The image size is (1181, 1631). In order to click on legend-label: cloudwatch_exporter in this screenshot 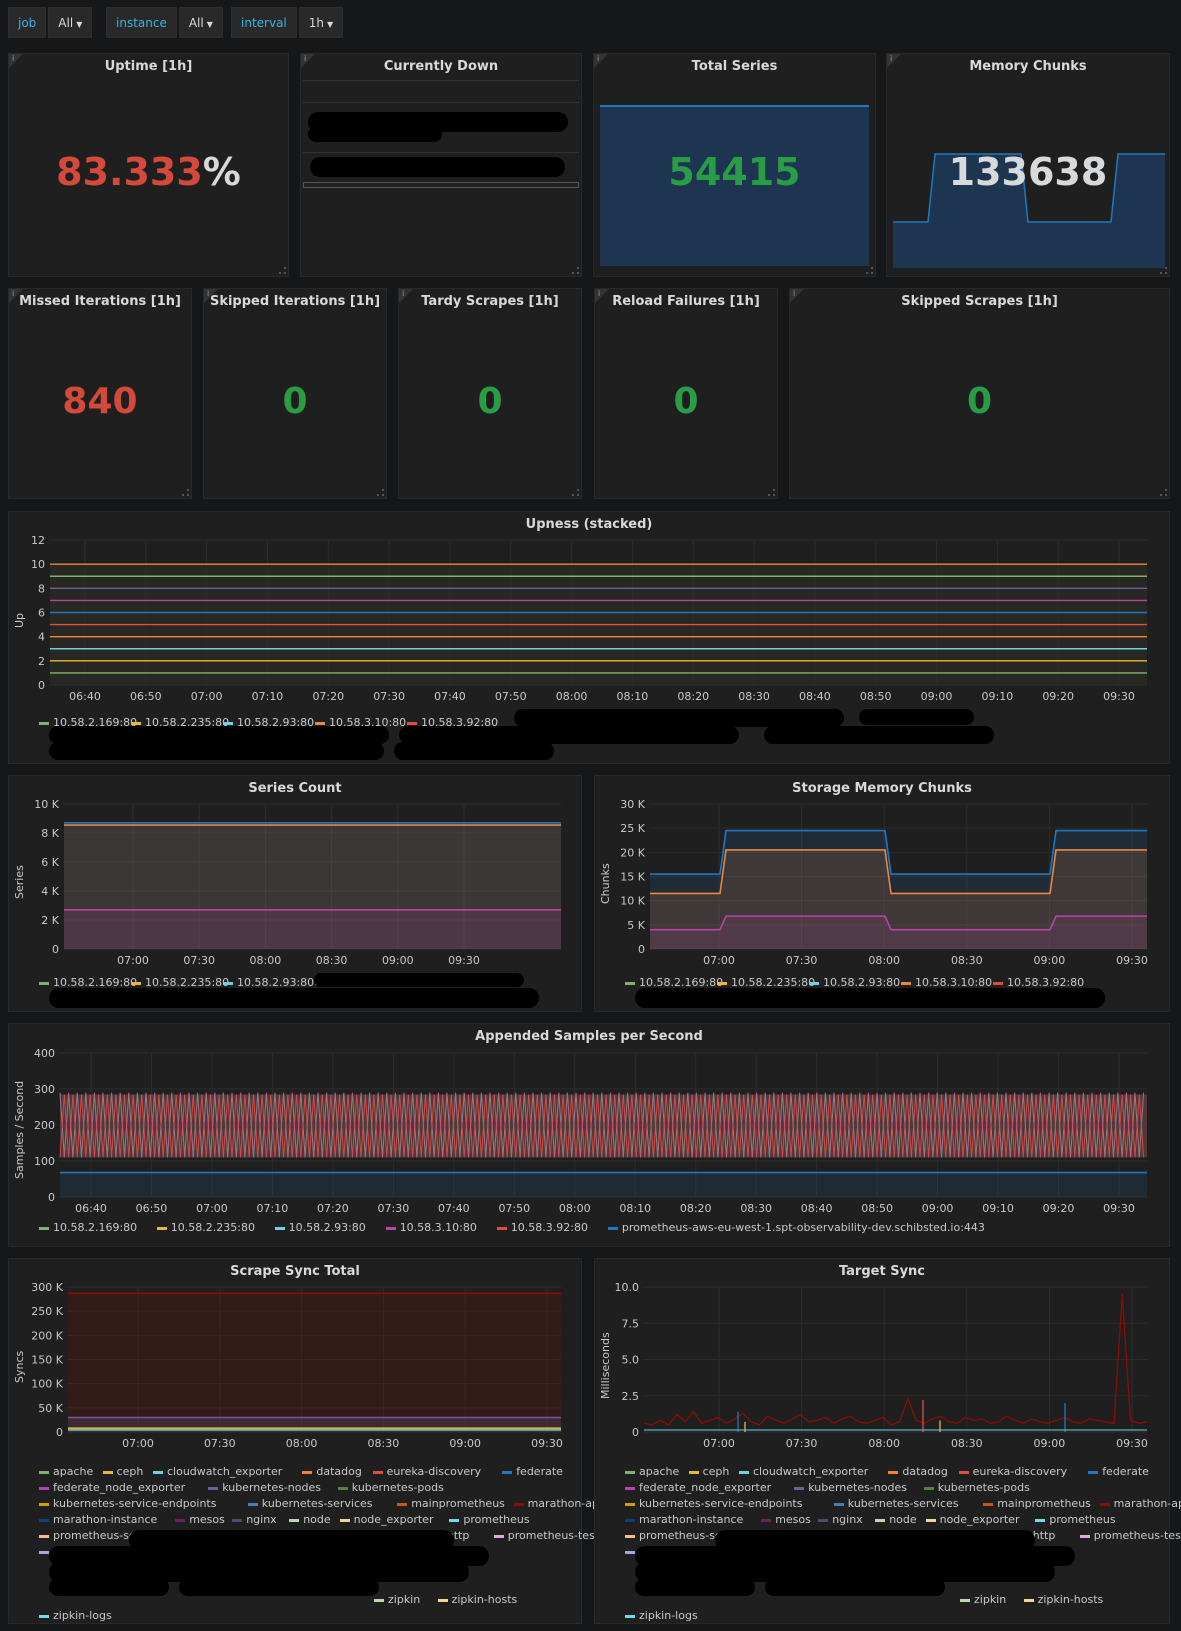, I will do `click(225, 1471)`.